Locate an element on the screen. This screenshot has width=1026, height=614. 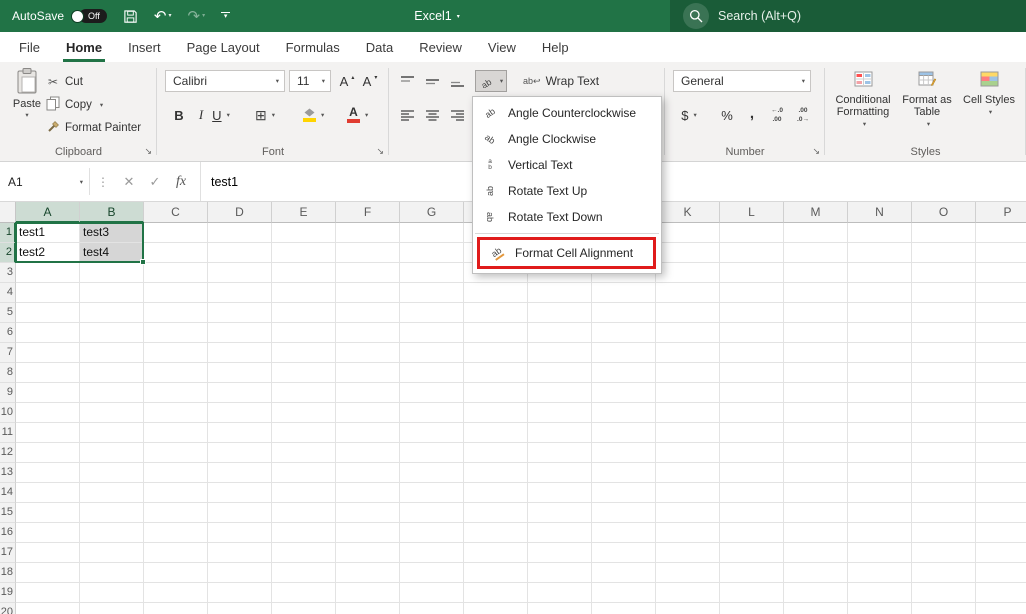
cell-O16 is located at coordinates (944, 533).